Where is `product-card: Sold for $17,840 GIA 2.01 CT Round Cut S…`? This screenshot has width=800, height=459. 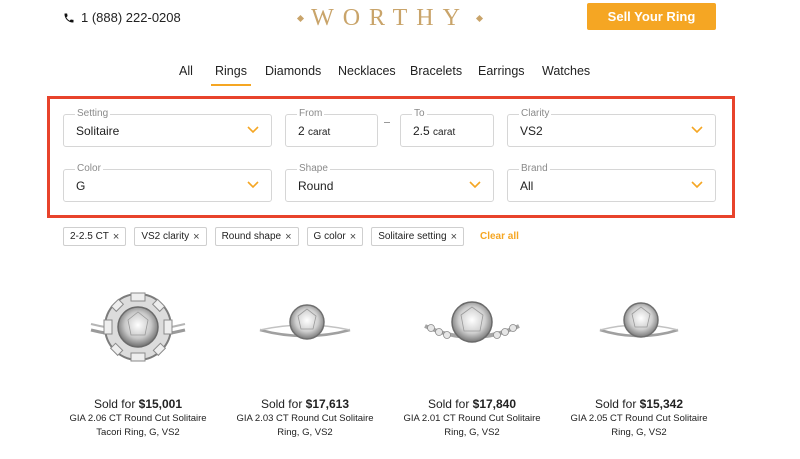 product-card: Sold for $17,840 GIA 2.01 CT Round Cut S… is located at coordinates (472, 359).